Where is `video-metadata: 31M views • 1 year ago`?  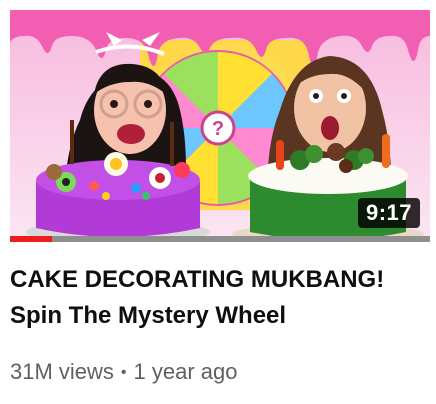
video-metadata: 31M views • 1 year ago is located at coordinates (124, 372).